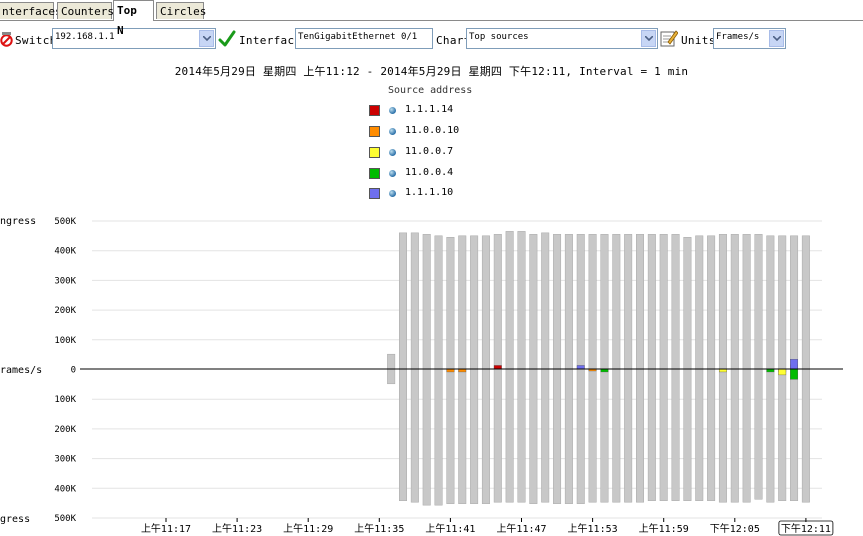  I want to click on x-tick-label: 上午11:47, so click(521, 528).